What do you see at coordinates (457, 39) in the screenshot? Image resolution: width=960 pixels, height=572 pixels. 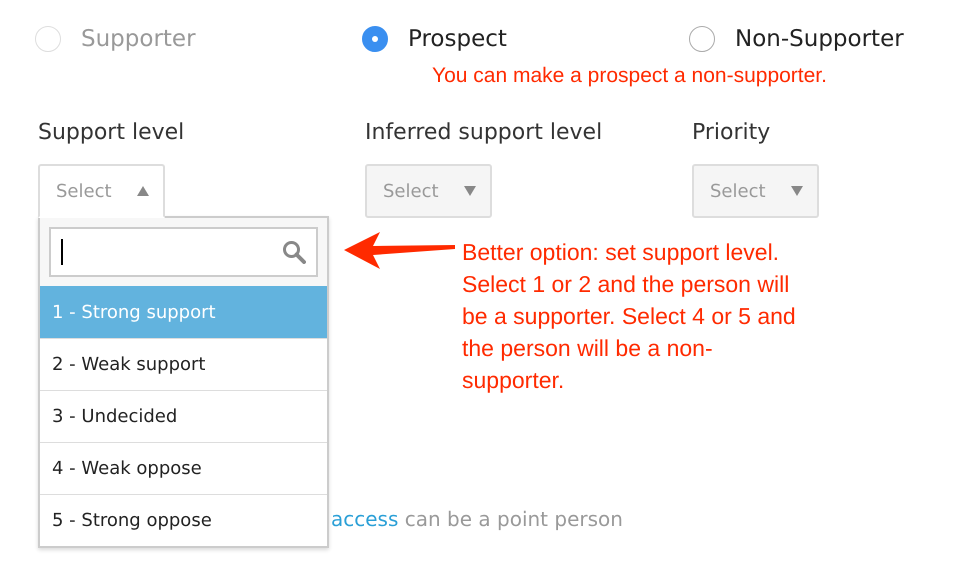 I see `radio-label: Prospect` at bounding box center [457, 39].